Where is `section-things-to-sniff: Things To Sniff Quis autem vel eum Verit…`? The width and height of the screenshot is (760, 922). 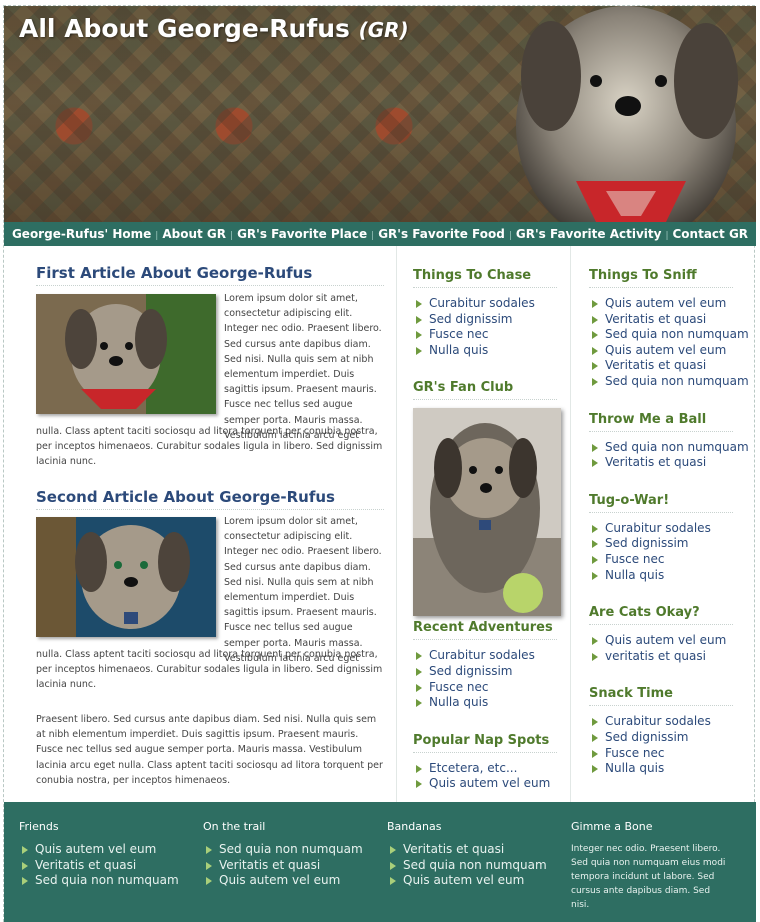
section-things-to-sniff: Things To Sniff Quis autem vel eum Verit… is located at coordinates (672, 329).